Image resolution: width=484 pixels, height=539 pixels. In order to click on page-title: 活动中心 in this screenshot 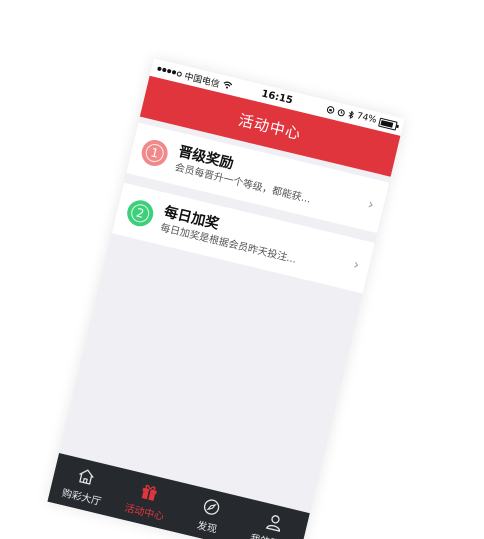, I will do `click(270, 126)`.